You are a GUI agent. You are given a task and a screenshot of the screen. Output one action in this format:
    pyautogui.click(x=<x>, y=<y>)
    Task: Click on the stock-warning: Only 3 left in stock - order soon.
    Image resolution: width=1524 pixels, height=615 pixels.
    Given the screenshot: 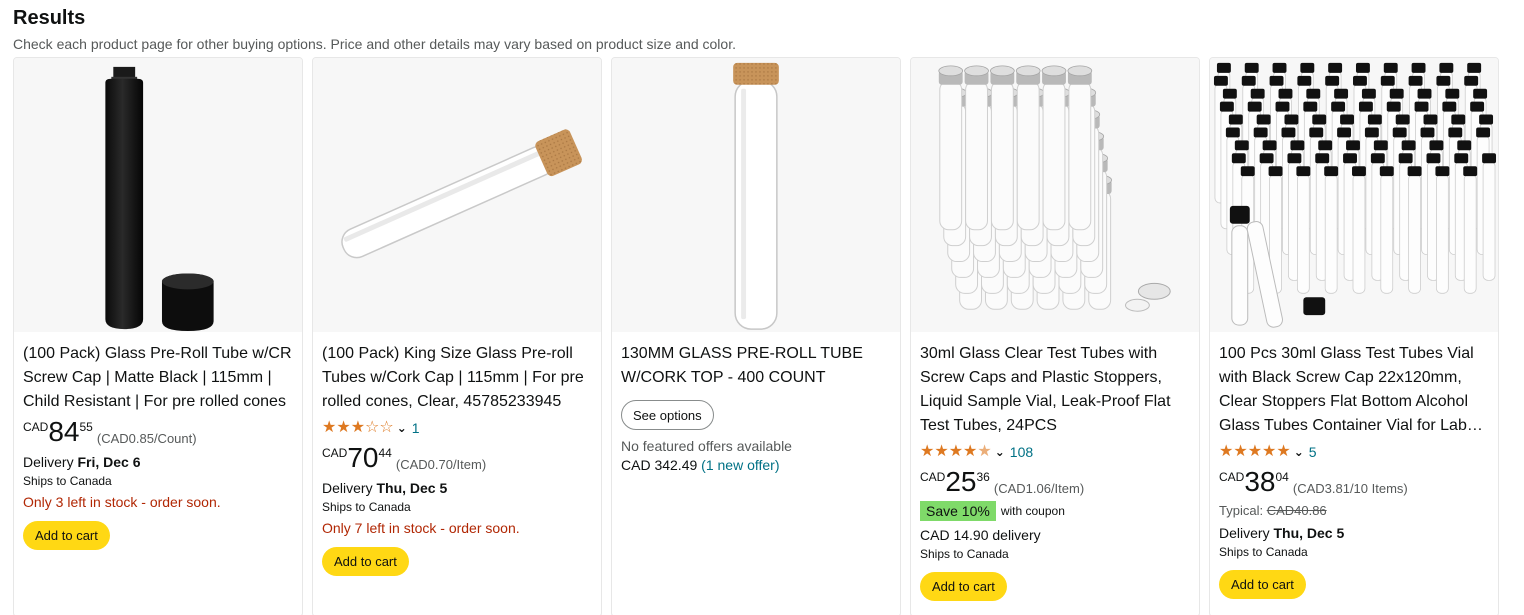 What is the action you would take?
    pyautogui.click(x=122, y=502)
    